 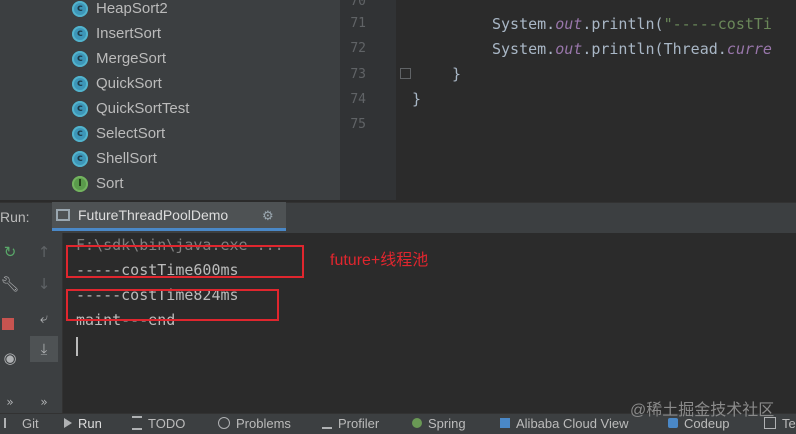 I want to click on tree-item-quicksorttest: c QuickSortTest, so click(x=130, y=108).